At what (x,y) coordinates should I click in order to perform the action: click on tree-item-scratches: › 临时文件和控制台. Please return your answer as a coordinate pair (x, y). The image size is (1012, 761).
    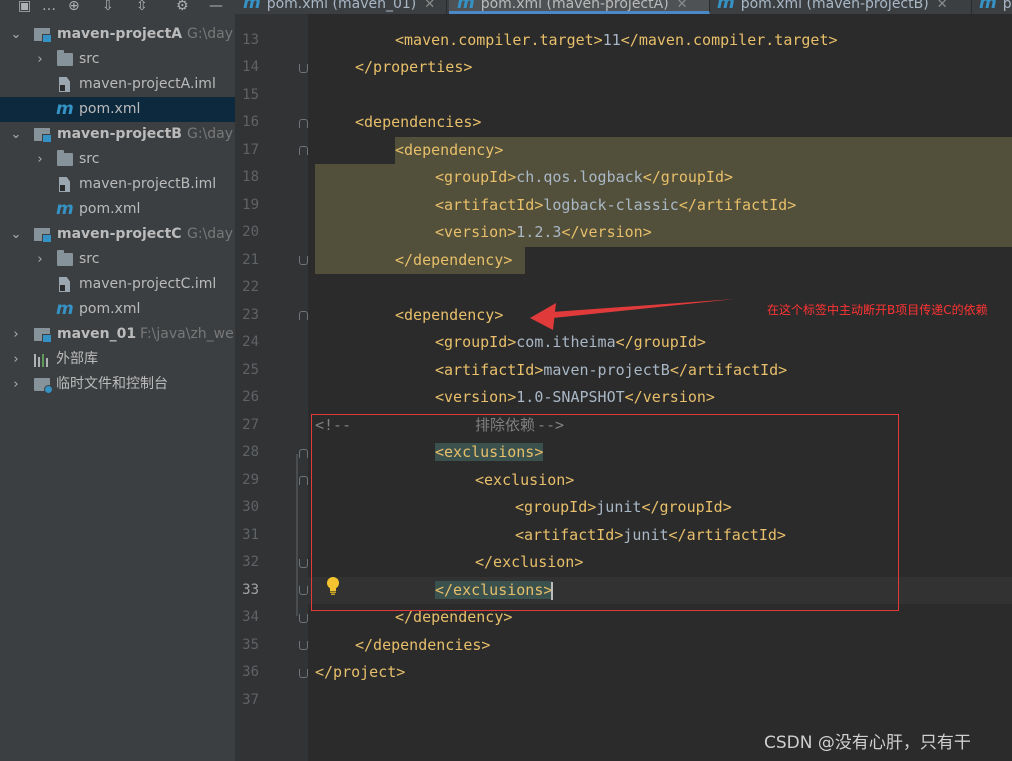
    Looking at the image, I should click on (117, 384).